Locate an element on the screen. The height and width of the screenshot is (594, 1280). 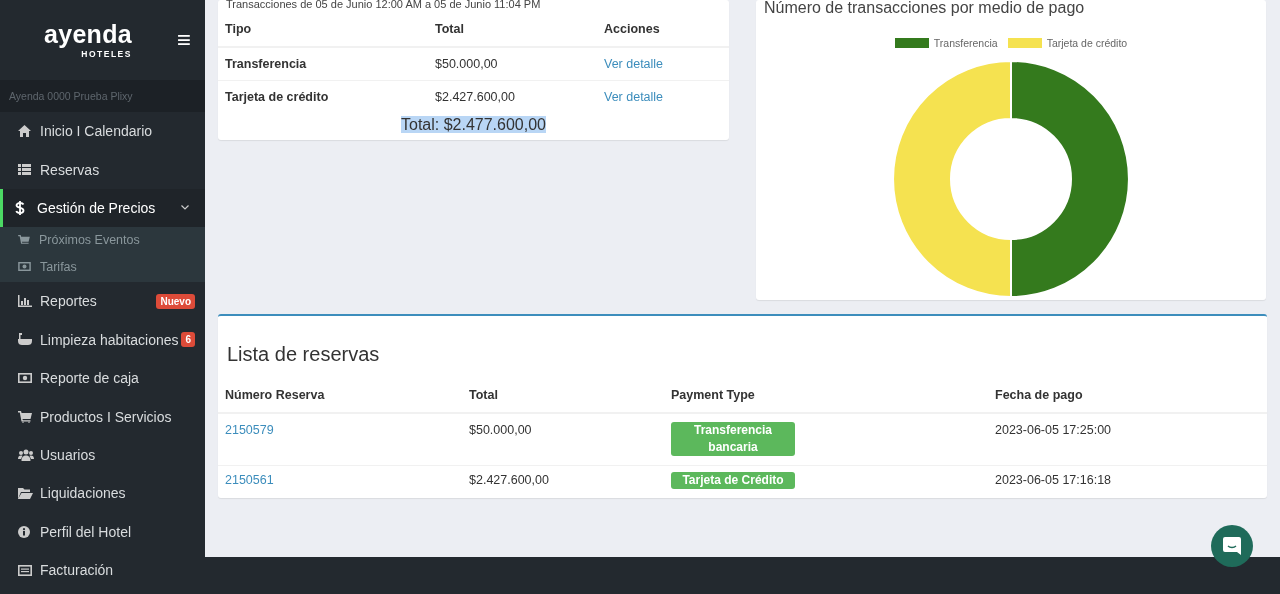
sidebar-item: Reporte de caja is located at coordinates (102, 378).